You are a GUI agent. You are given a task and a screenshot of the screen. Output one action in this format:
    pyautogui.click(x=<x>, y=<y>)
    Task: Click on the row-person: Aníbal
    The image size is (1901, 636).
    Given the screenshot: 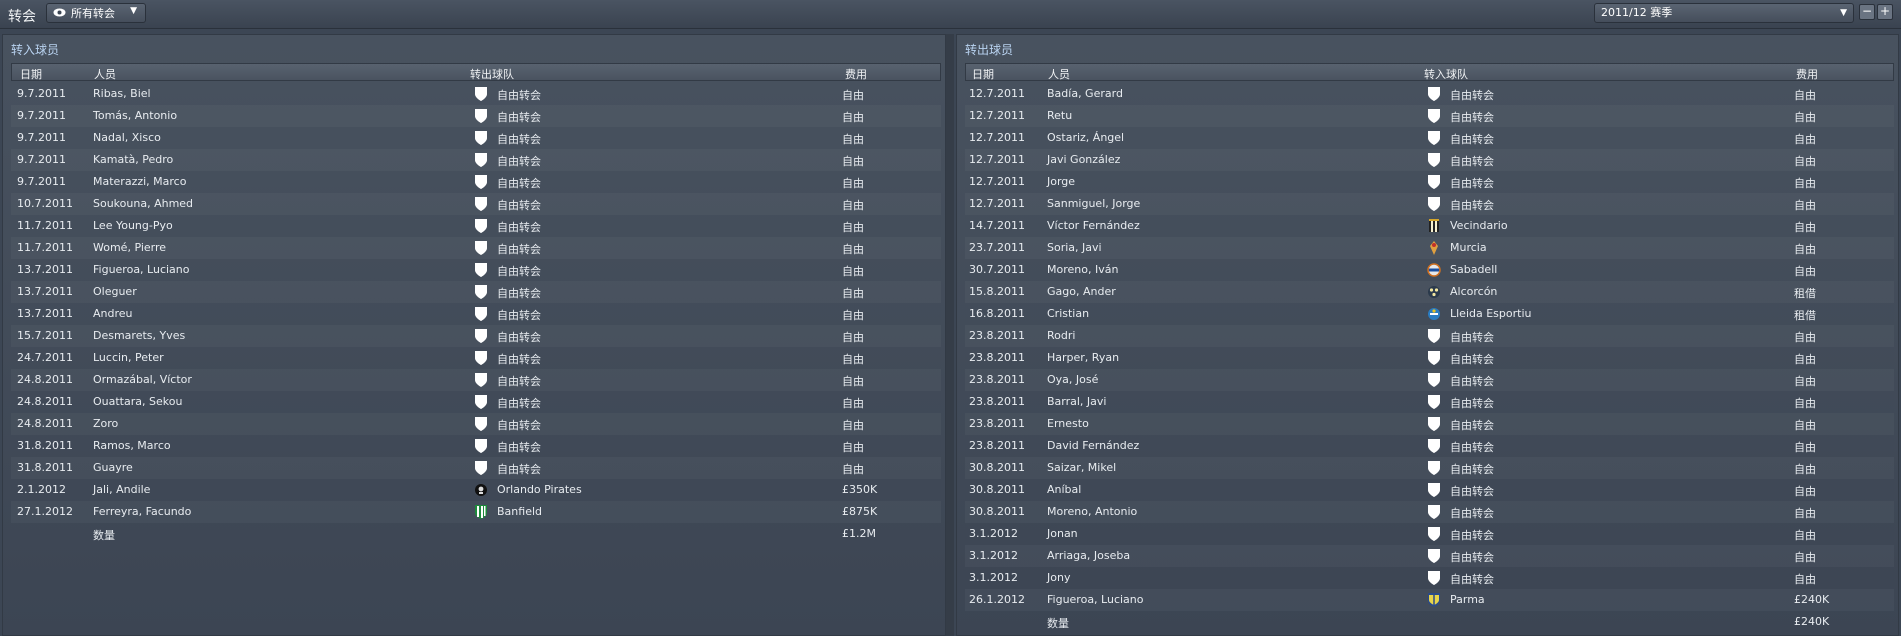 What is the action you would take?
    pyautogui.click(x=1064, y=489)
    